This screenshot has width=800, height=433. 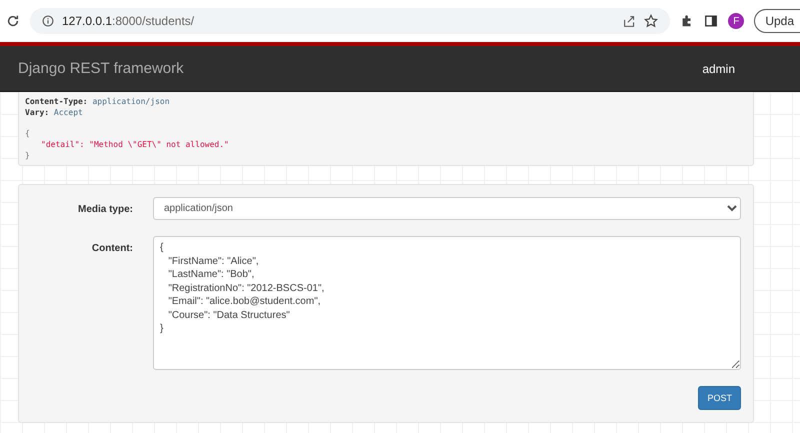 I want to click on star-icon, so click(x=651, y=21).